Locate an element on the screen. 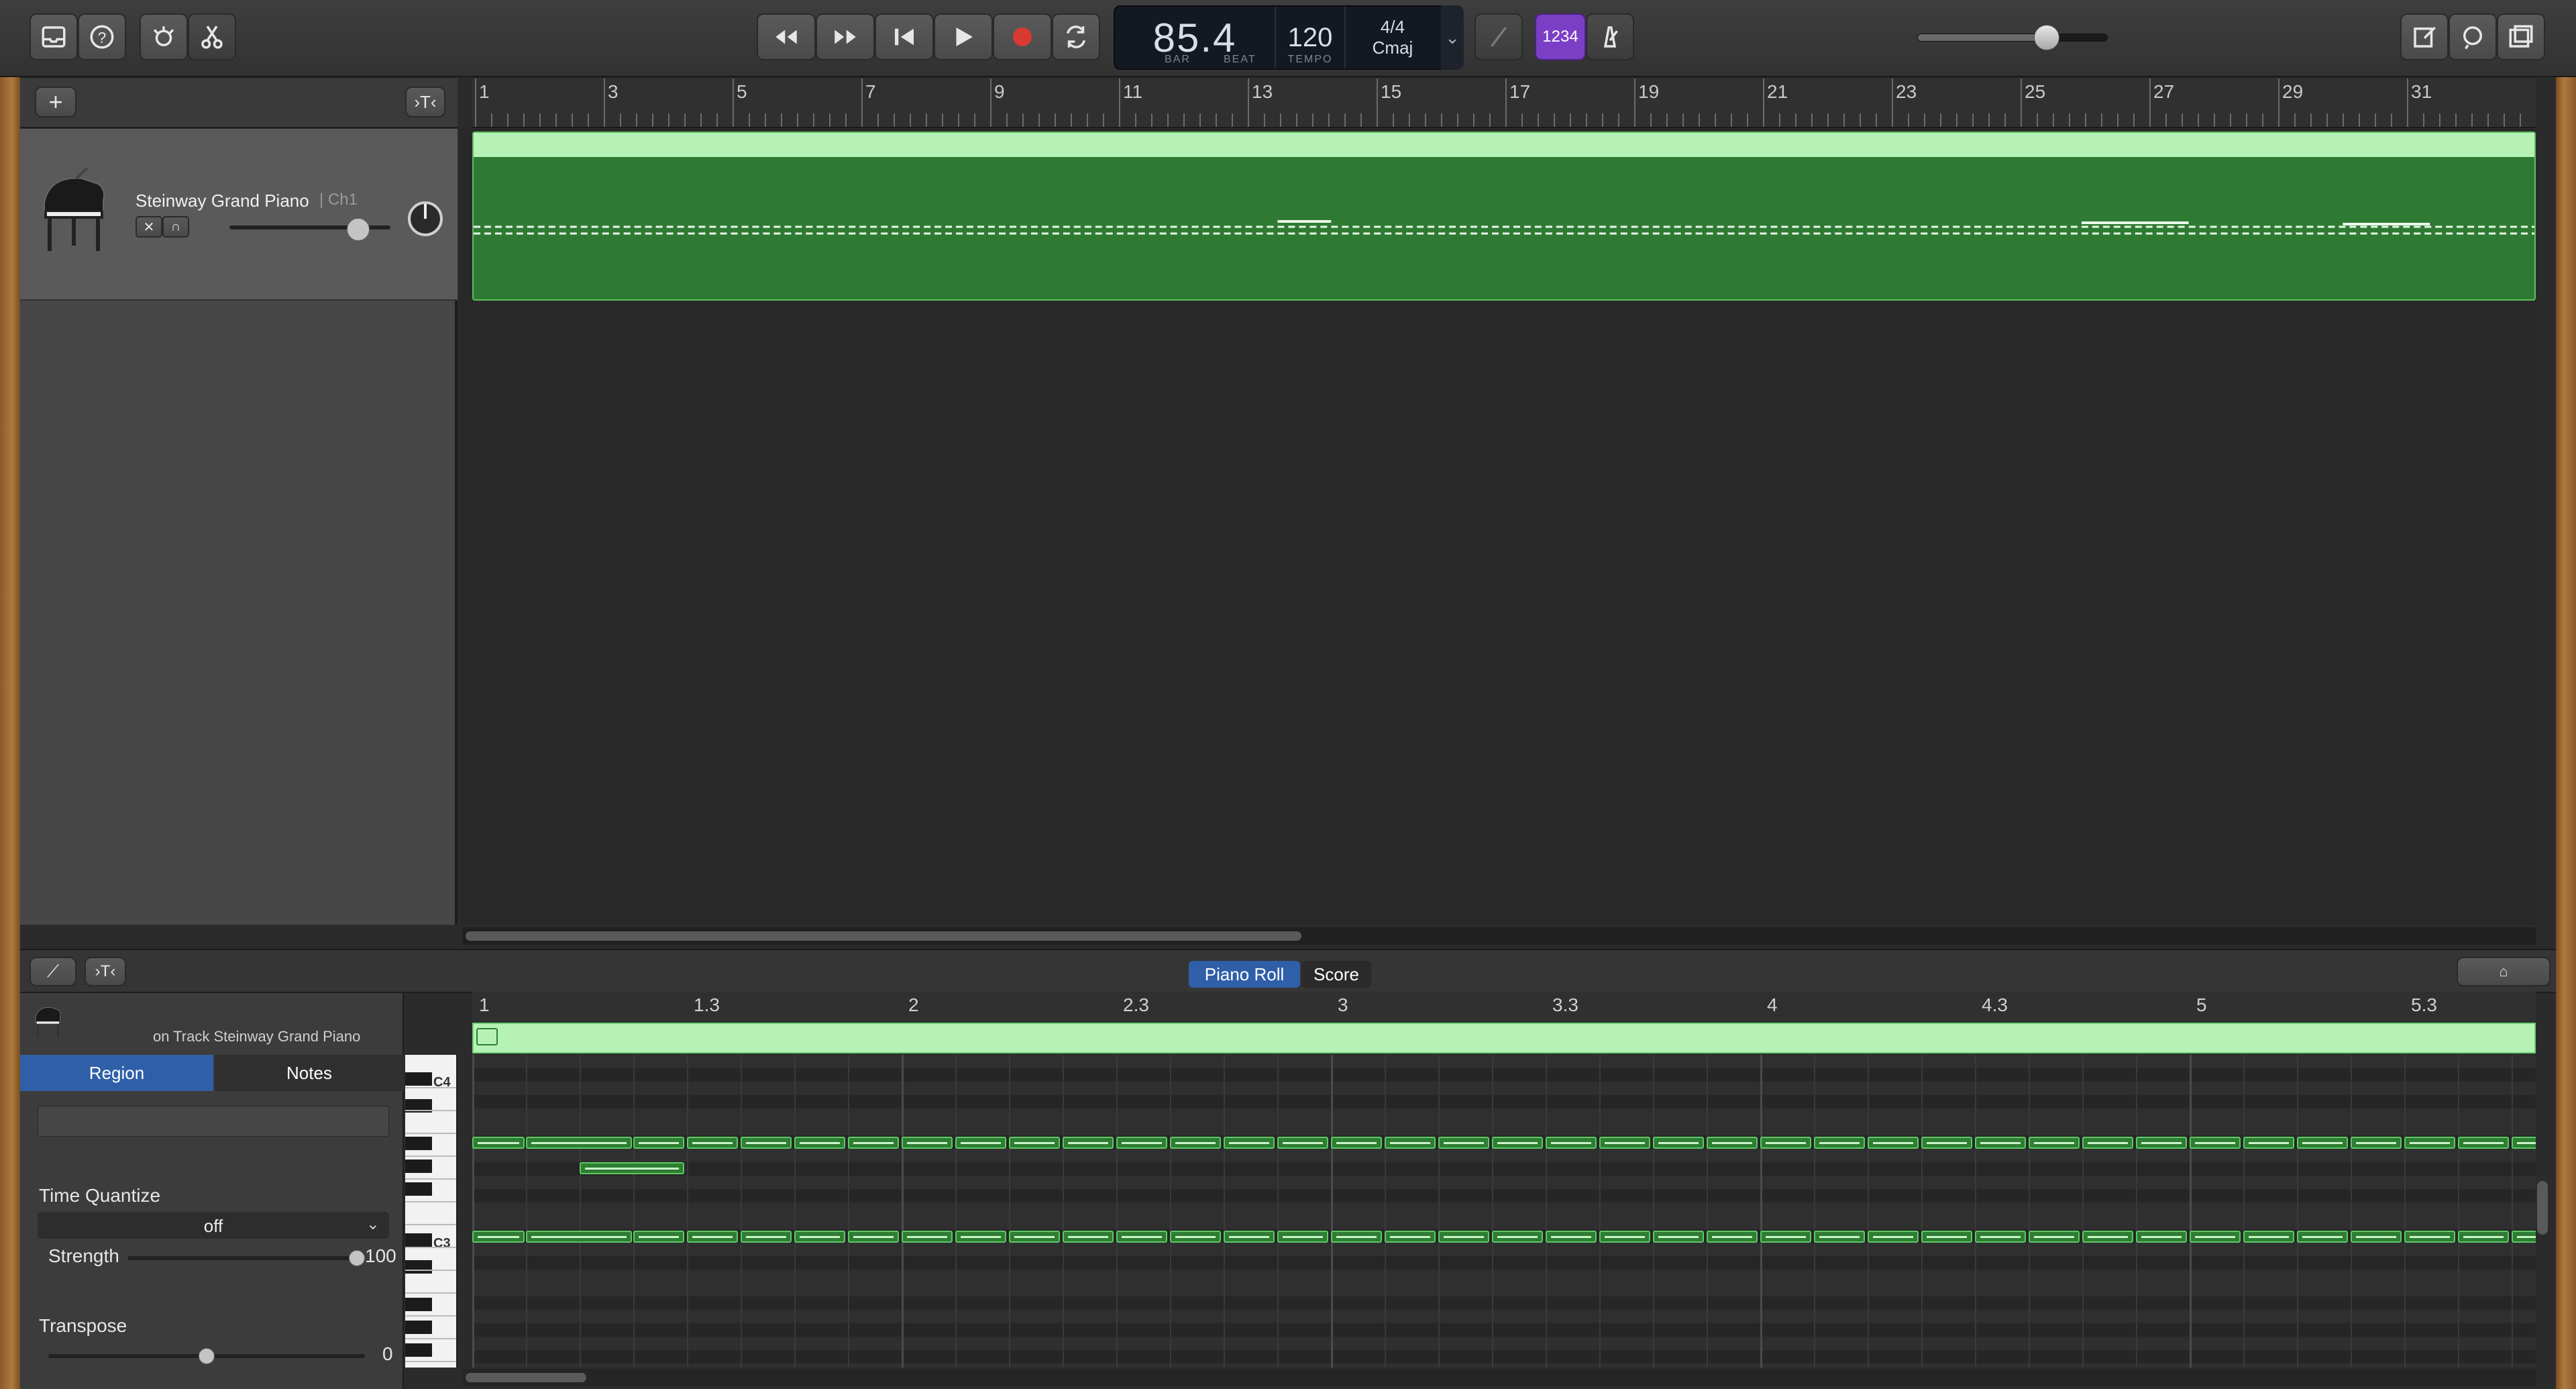  notepad-button is located at coordinates (2424, 37).